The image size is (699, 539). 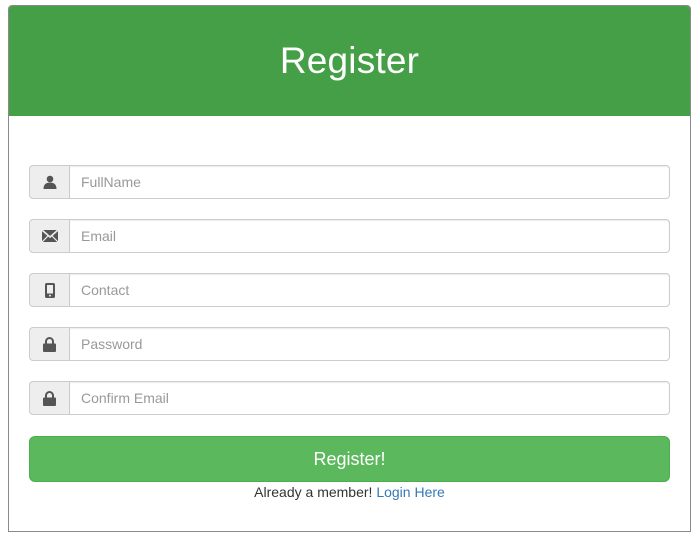 What do you see at coordinates (410, 492) in the screenshot?
I see `login-link: Login Here` at bounding box center [410, 492].